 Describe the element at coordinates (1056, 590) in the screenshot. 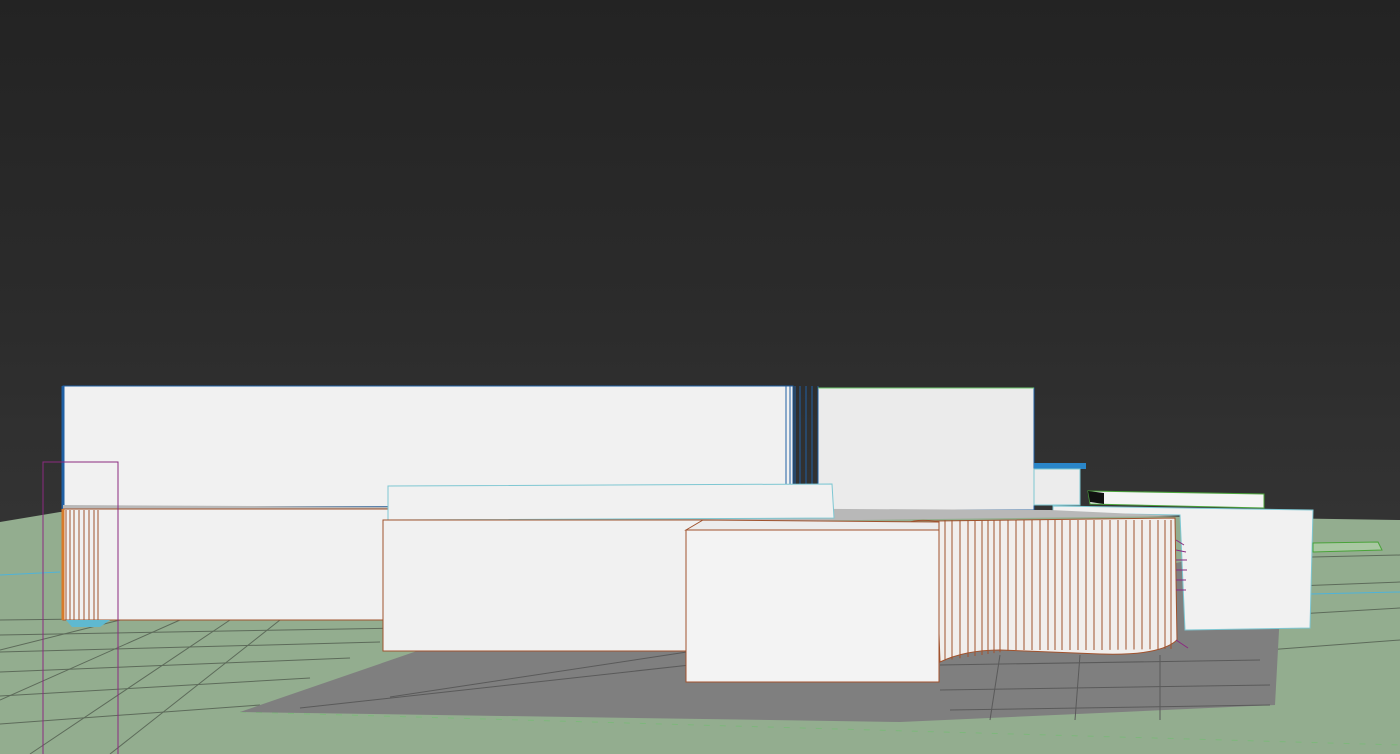

I see `curved-wall` at that location.